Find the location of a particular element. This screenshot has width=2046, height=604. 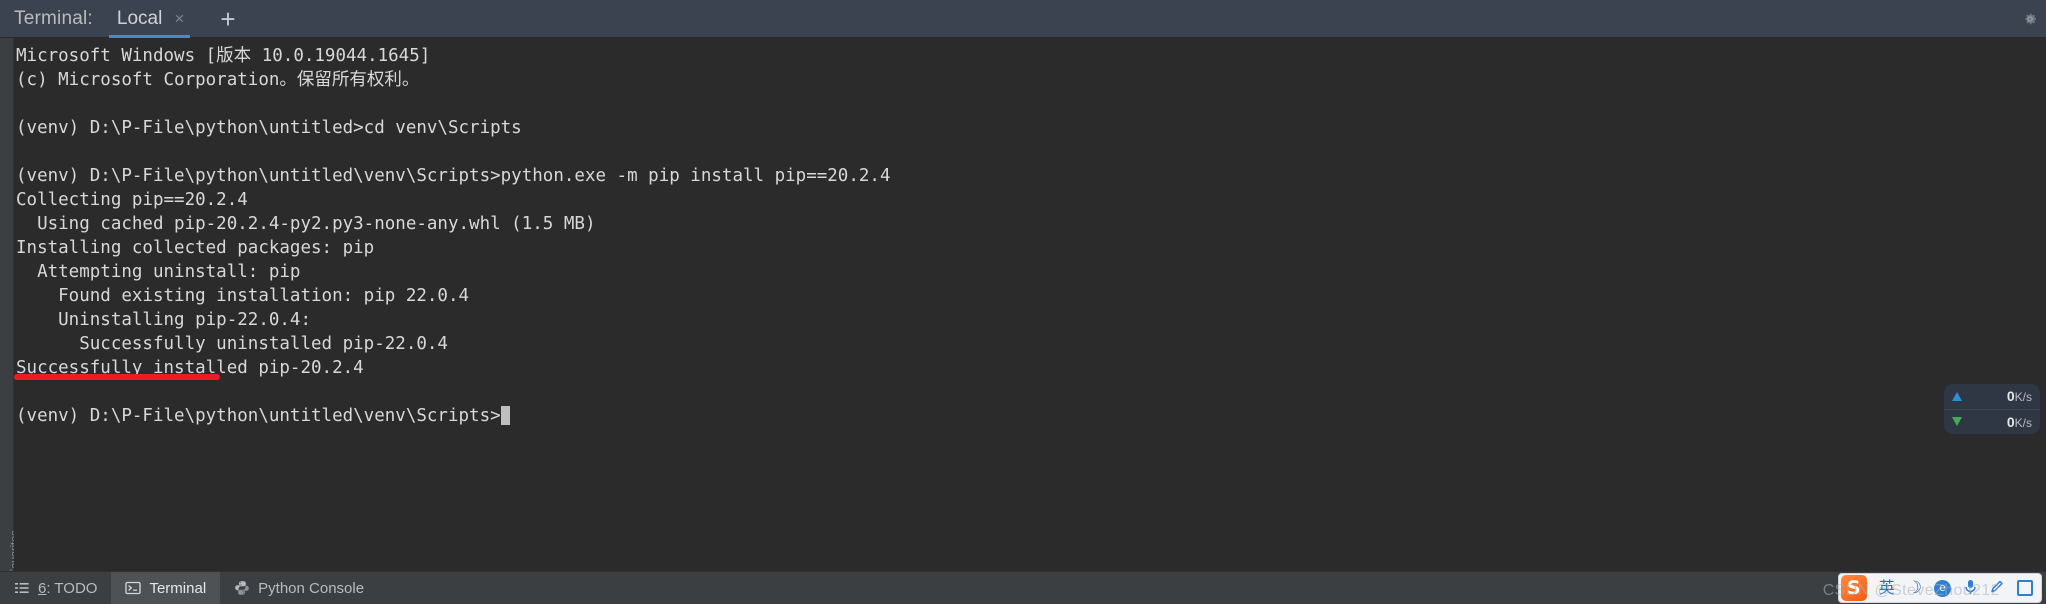

status-item-python-console: Python Console is located at coordinates (299, 588).